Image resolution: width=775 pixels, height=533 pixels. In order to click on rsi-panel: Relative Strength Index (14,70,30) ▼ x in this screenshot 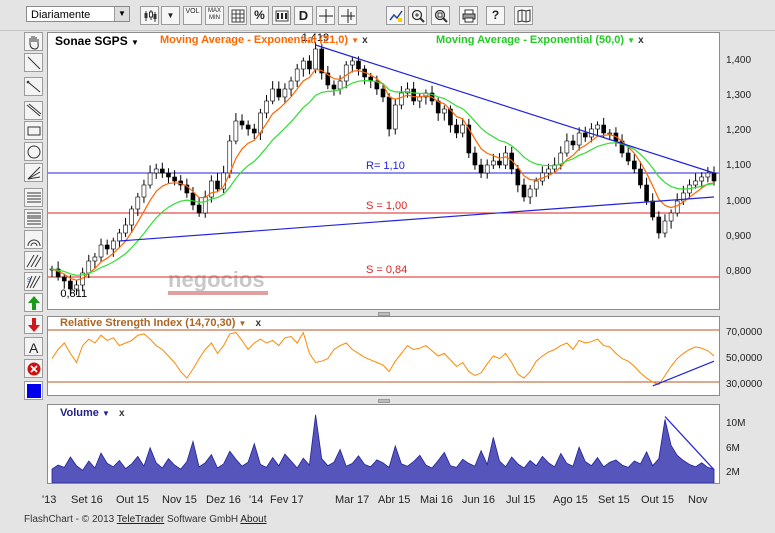, I will do `click(383, 356)`.